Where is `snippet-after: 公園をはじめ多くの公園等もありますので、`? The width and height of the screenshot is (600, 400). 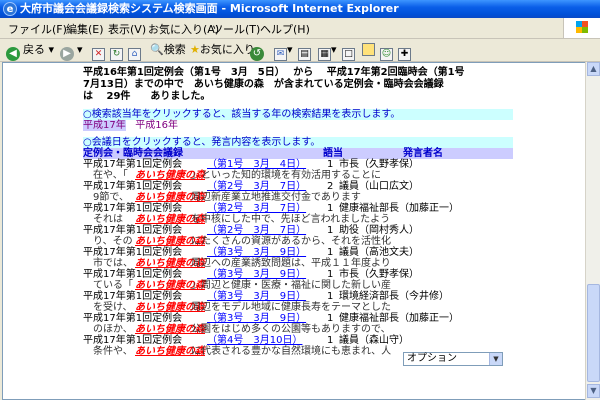
snippet-after: 公園をはじめ多くの公園等もありますので、 is located at coordinates (291, 329).